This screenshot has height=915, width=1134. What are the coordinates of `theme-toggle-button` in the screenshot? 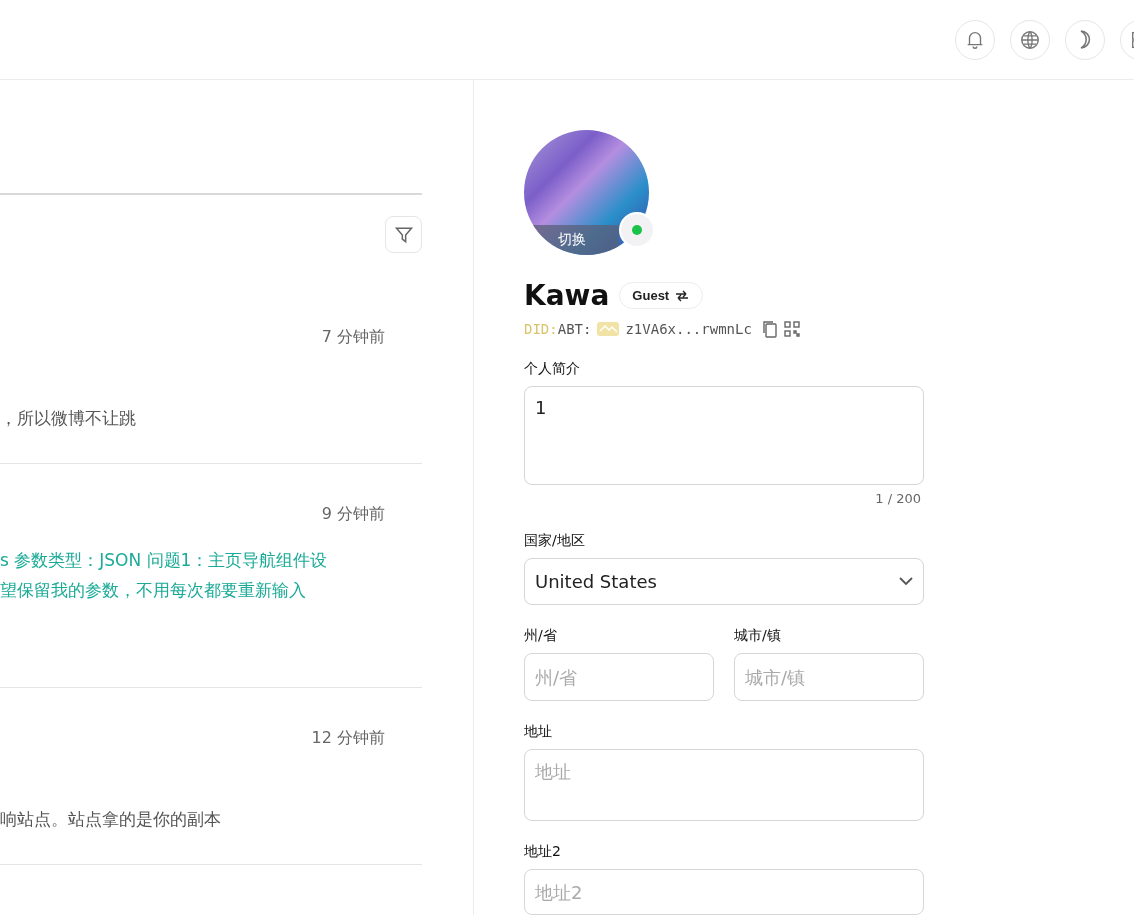 It's located at (1085, 39).